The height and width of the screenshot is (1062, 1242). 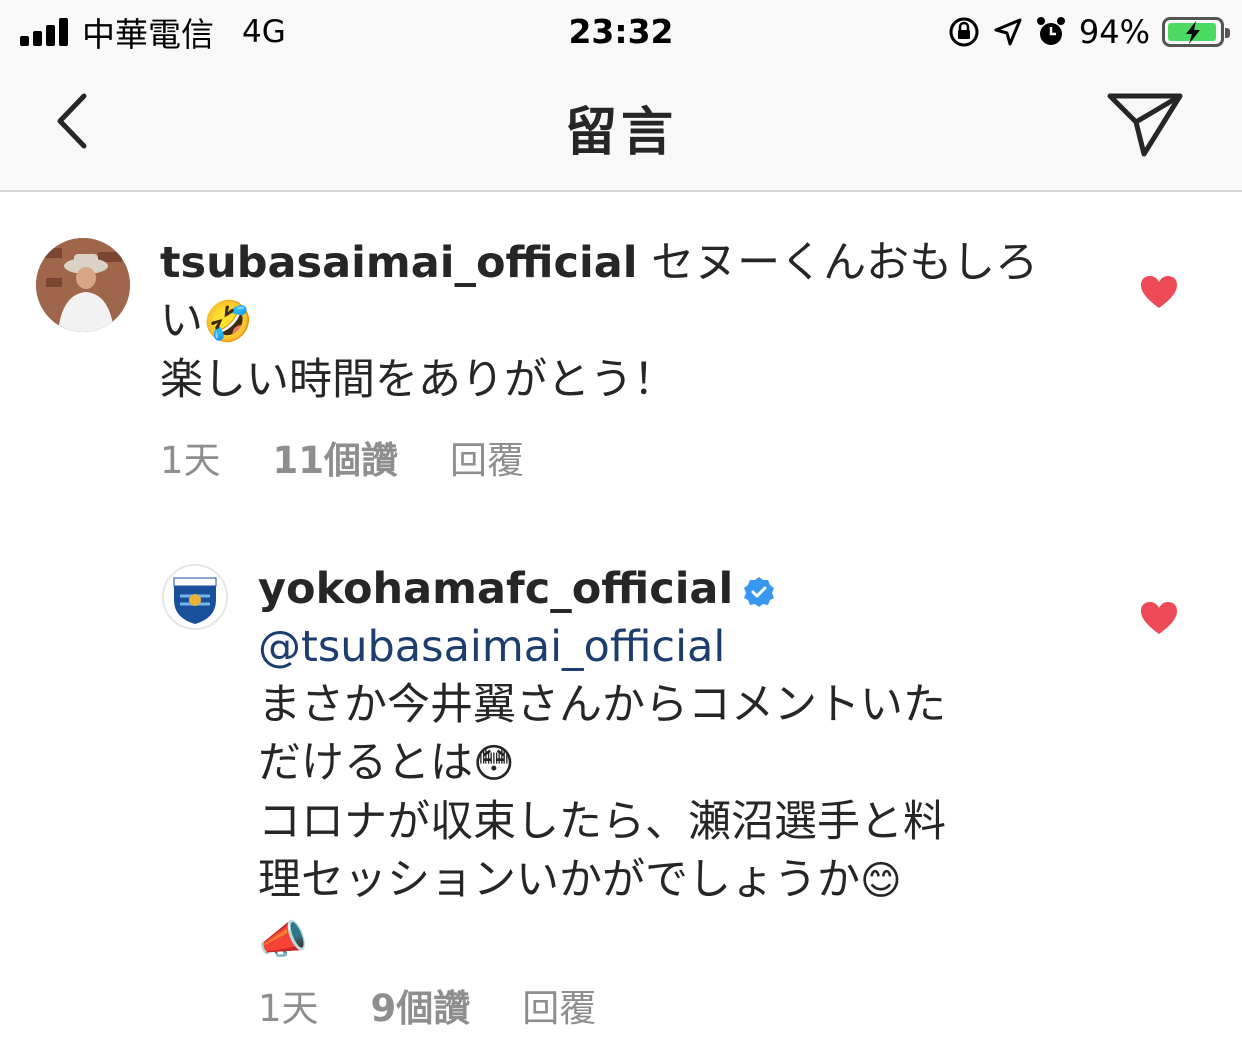 What do you see at coordinates (336, 457) in the screenshot?
I see `likes-count: 11個讚` at bounding box center [336, 457].